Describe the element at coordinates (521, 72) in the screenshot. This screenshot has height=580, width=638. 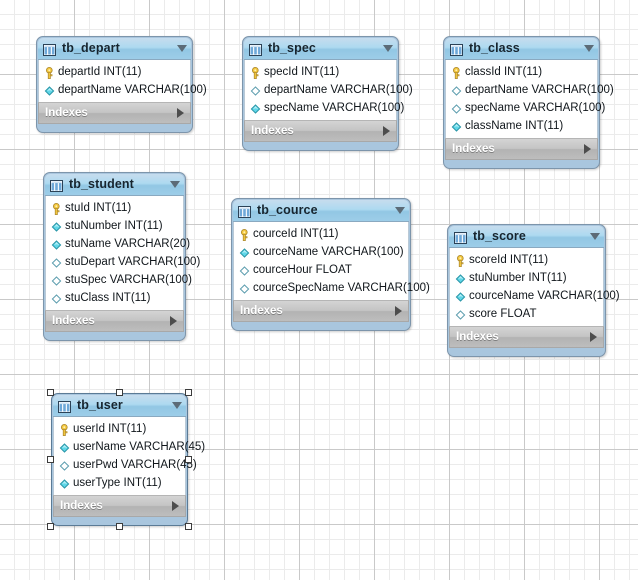
I see `column-row: classId INT(11)` at that location.